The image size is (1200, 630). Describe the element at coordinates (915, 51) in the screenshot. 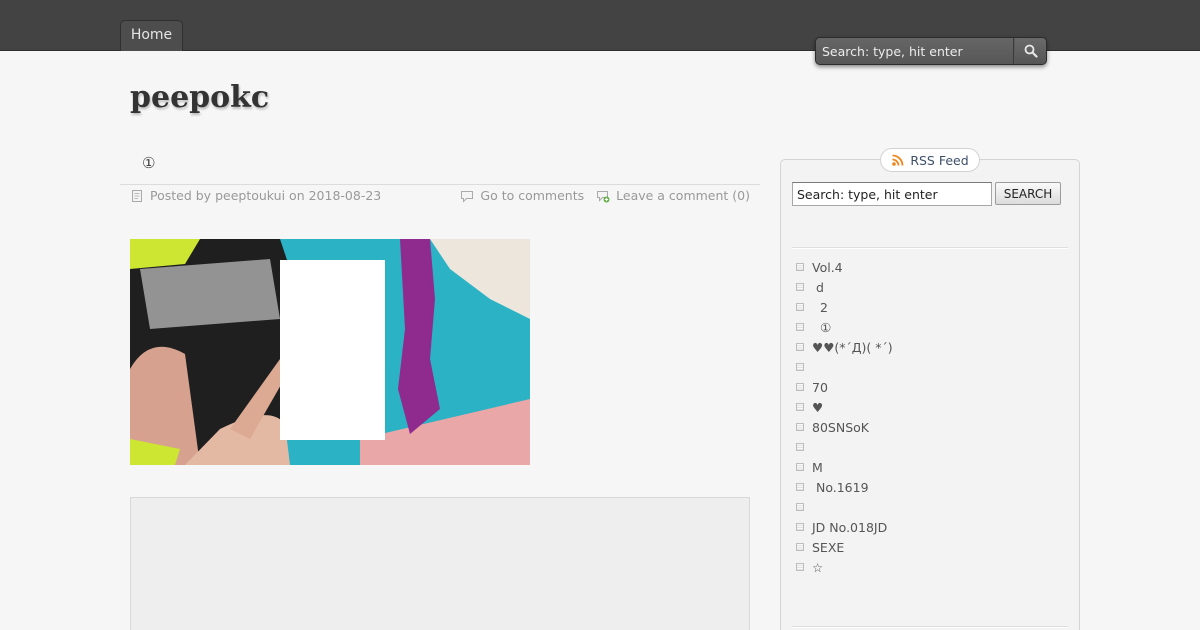

I see `top-search-input` at that location.